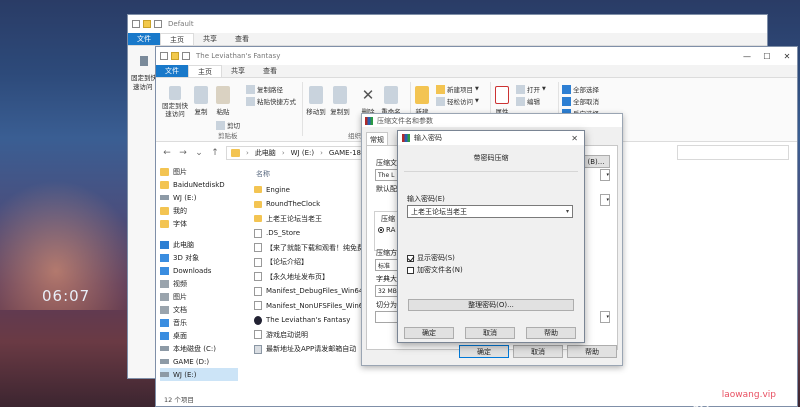 Image resolution: width=800 pixels, height=407 pixels. I want to click on password-help-button: 帮助, so click(551, 333).